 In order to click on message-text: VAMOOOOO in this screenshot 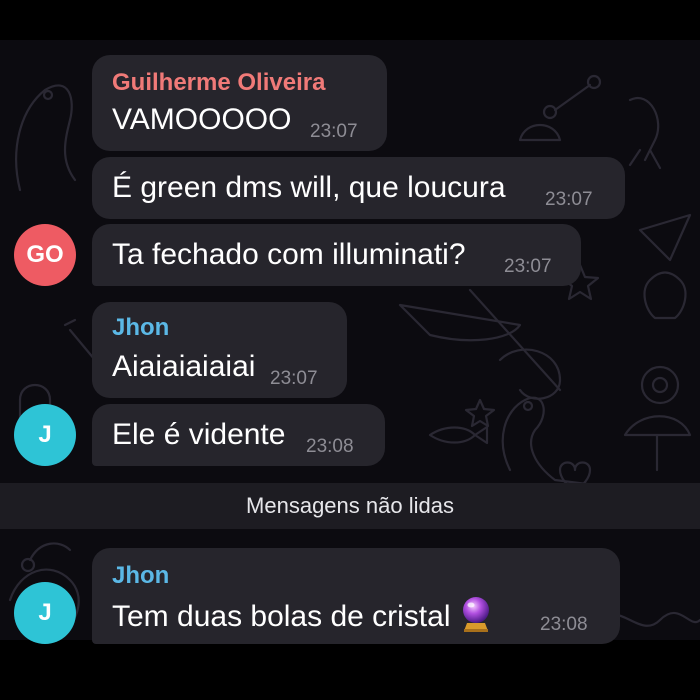, I will do `click(202, 119)`.